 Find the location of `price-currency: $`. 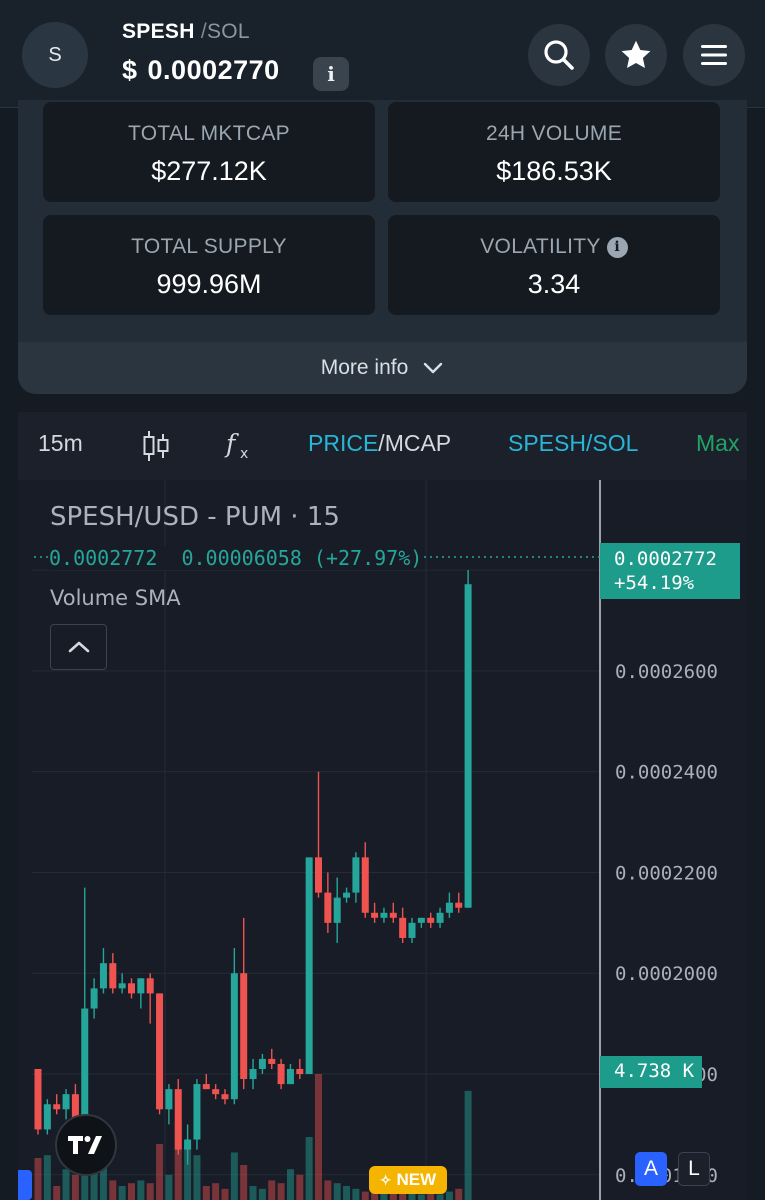

price-currency: $ is located at coordinates (130, 70).